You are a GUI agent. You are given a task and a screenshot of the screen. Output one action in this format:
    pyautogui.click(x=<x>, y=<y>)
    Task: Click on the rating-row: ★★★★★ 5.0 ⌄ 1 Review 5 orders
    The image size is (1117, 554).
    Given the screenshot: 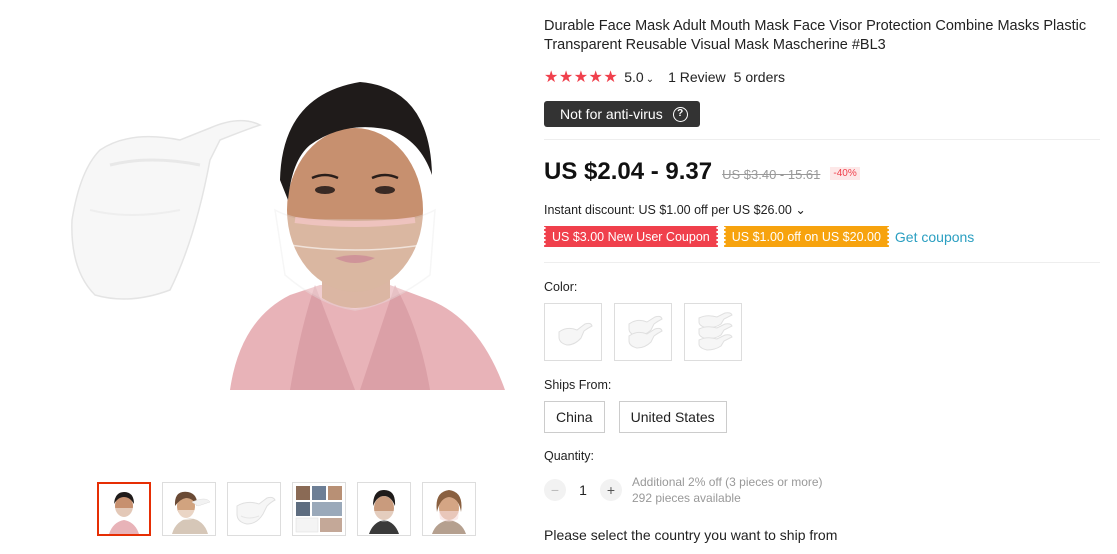 What is the action you would take?
    pyautogui.click(x=664, y=77)
    